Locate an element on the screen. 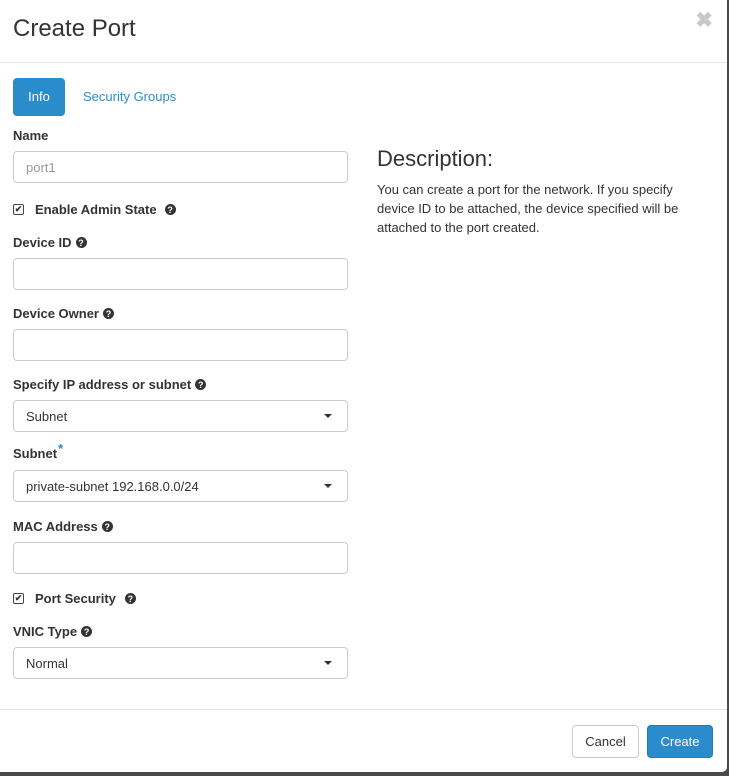 Image resolution: width=729 pixels, height=776 pixels. port-security-checkbox: ✔ is located at coordinates (18, 598).